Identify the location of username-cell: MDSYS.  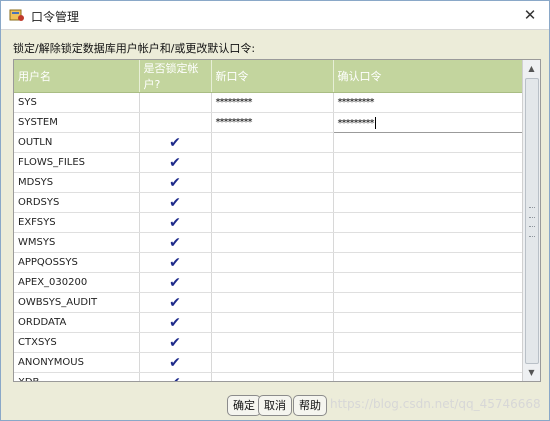
(77, 182).